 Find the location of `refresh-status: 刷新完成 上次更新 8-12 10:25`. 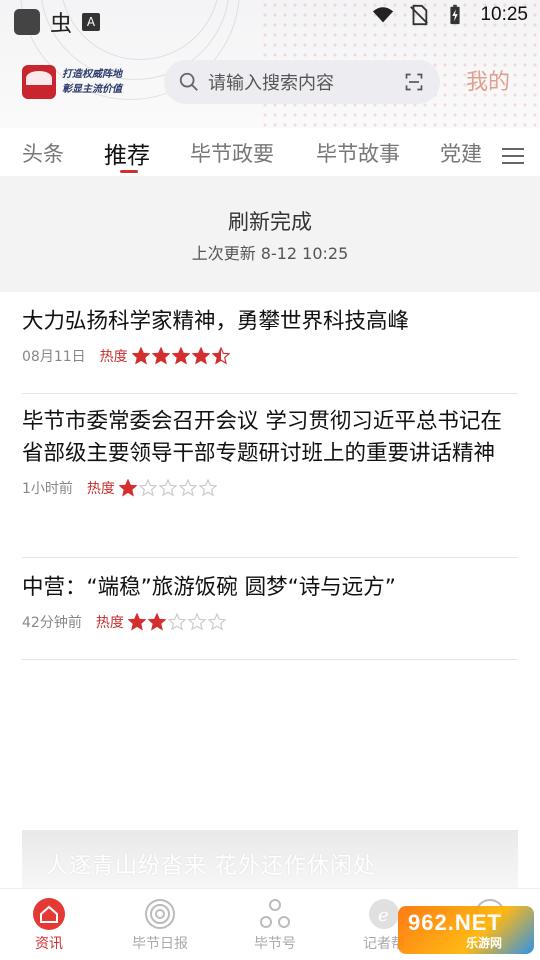

refresh-status: 刷新完成 上次更新 8-12 10:25 is located at coordinates (270, 234).